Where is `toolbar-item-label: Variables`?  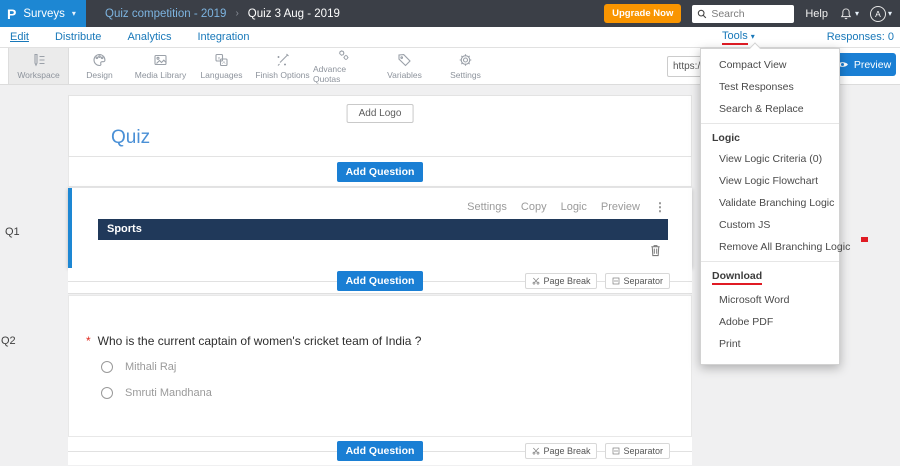 toolbar-item-label: Variables is located at coordinates (404, 75).